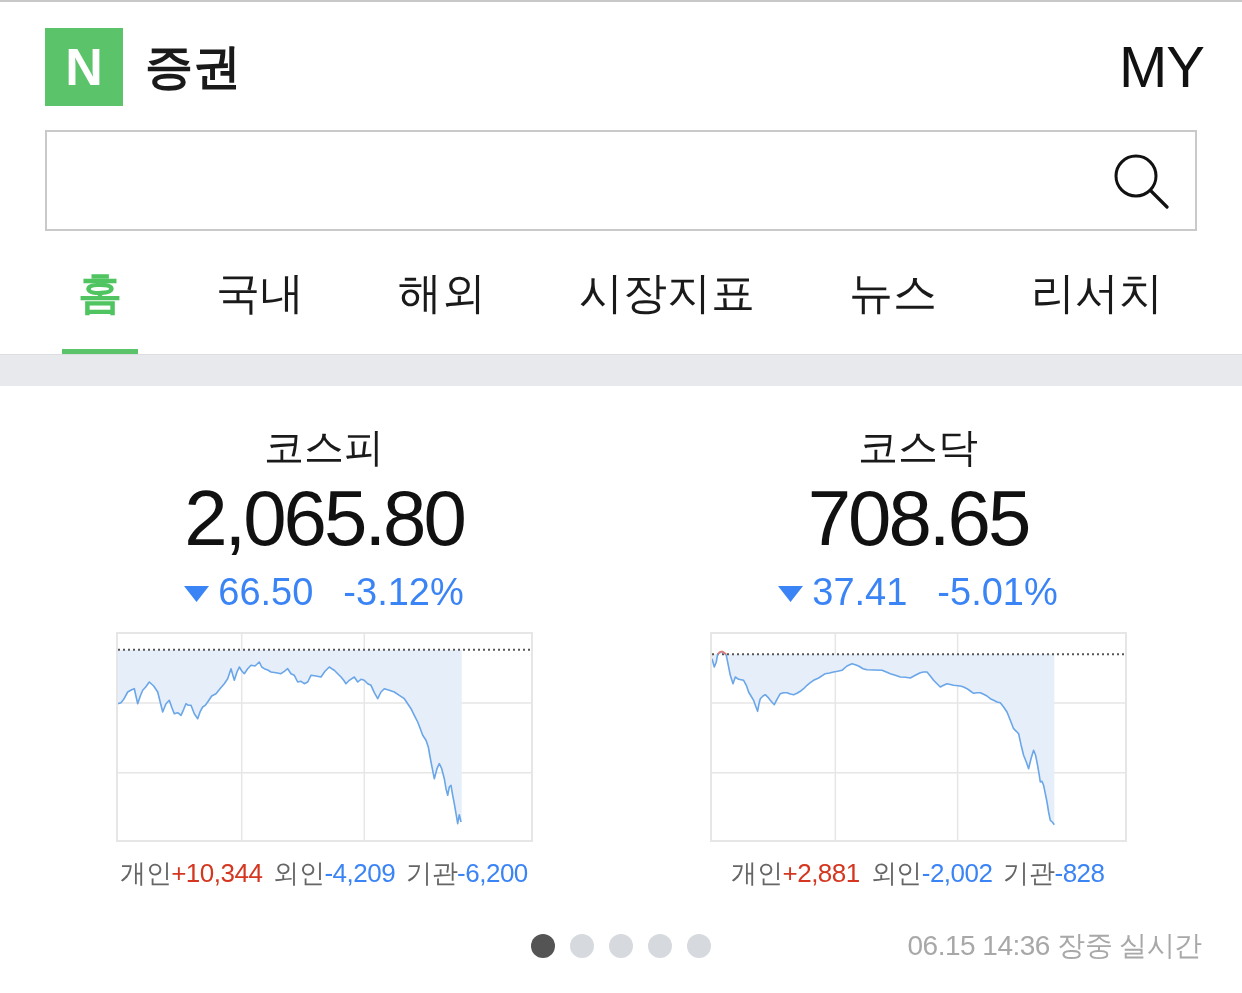 Image resolution: width=1242 pixels, height=993 pixels. What do you see at coordinates (360, 873) in the screenshot?
I see `investor-value: -4,209` at bounding box center [360, 873].